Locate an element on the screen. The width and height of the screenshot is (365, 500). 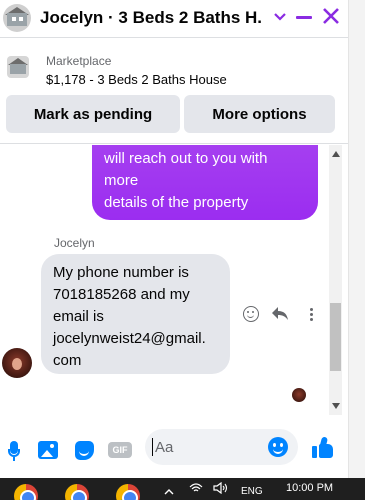
message-composer: GIF Aa is located at coordinates (174, 450).